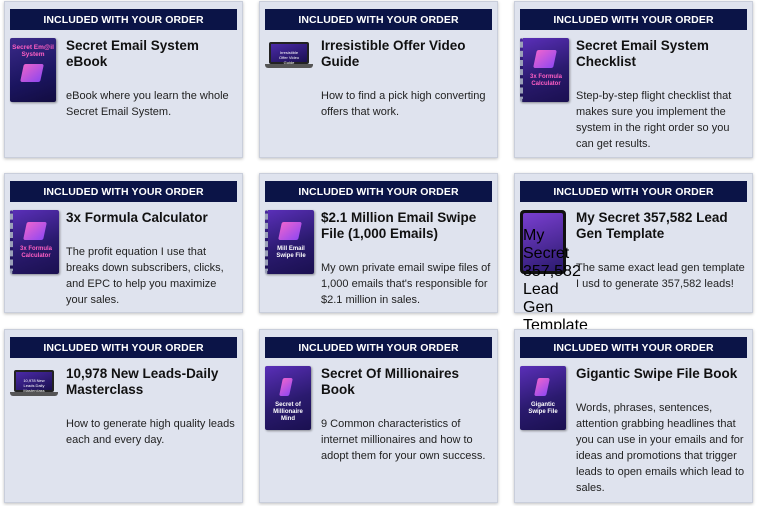 This screenshot has width=759, height=506. Describe the element at coordinates (289, 399) in the screenshot. I see `book-cover-image: Secret of Millionaire Mind` at that location.